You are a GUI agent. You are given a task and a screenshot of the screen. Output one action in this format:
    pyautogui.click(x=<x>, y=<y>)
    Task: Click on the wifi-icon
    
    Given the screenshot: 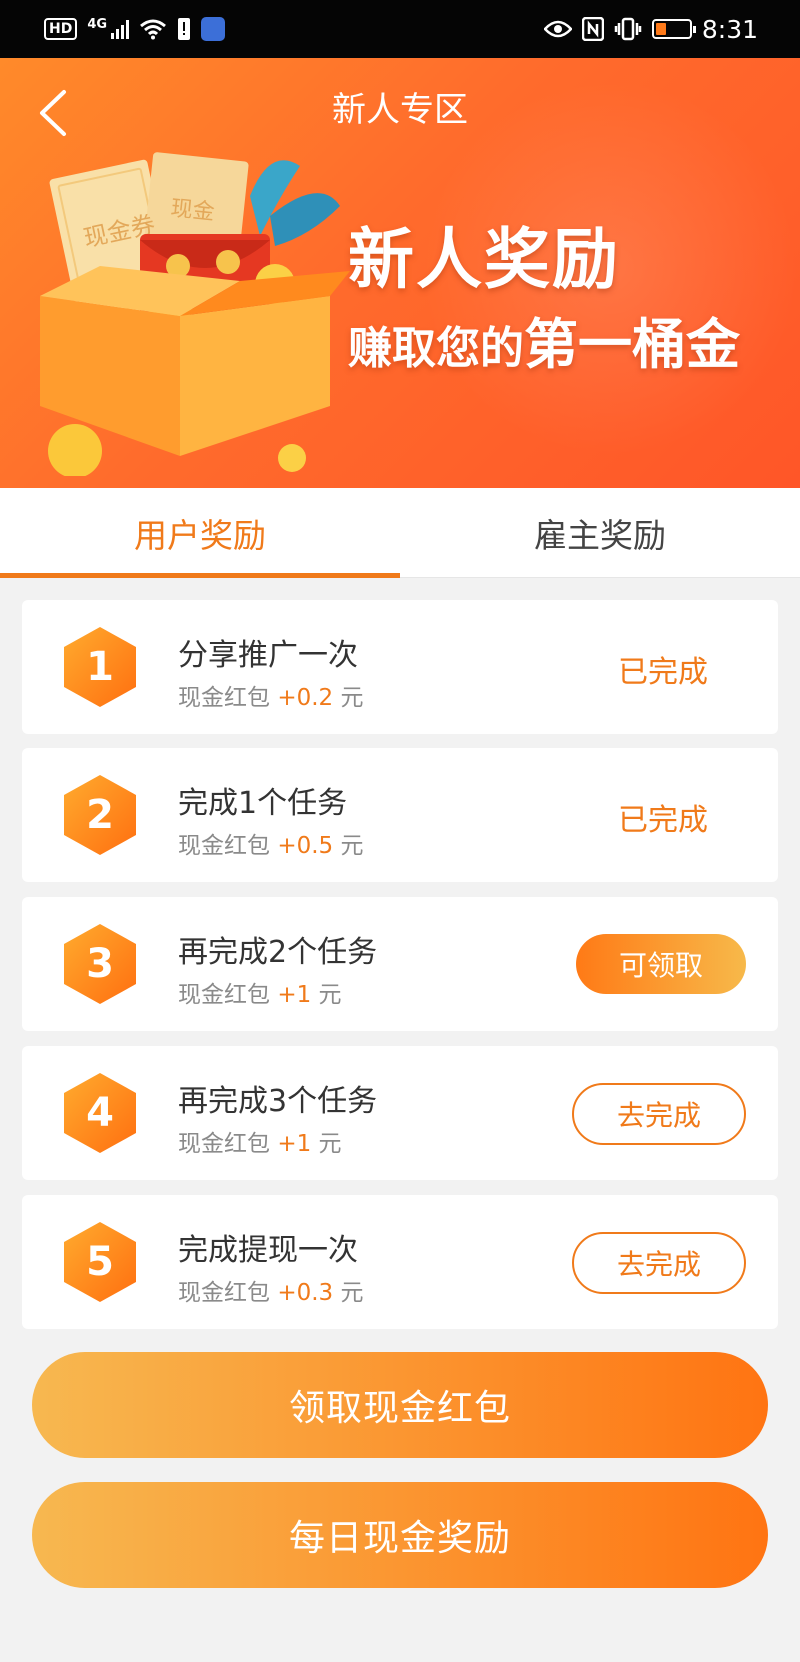 What is the action you would take?
    pyautogui.click(x=153, y=29)
    